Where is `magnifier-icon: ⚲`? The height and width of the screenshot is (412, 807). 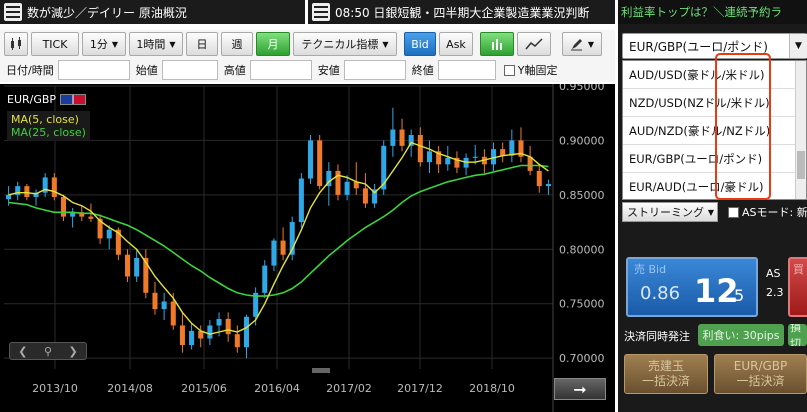
magnifier-icon: ⚲ is located at coordinates (48, 351).